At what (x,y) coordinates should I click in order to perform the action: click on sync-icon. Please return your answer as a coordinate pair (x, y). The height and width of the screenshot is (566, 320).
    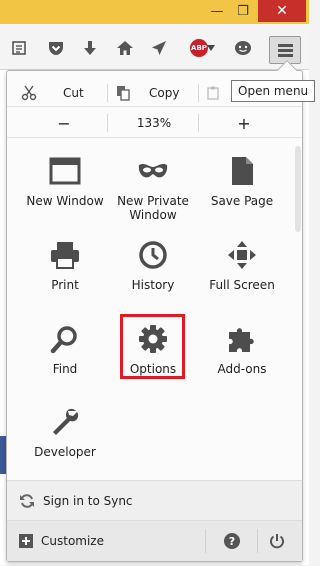
    Looking at the image, I should click on (27, 501).